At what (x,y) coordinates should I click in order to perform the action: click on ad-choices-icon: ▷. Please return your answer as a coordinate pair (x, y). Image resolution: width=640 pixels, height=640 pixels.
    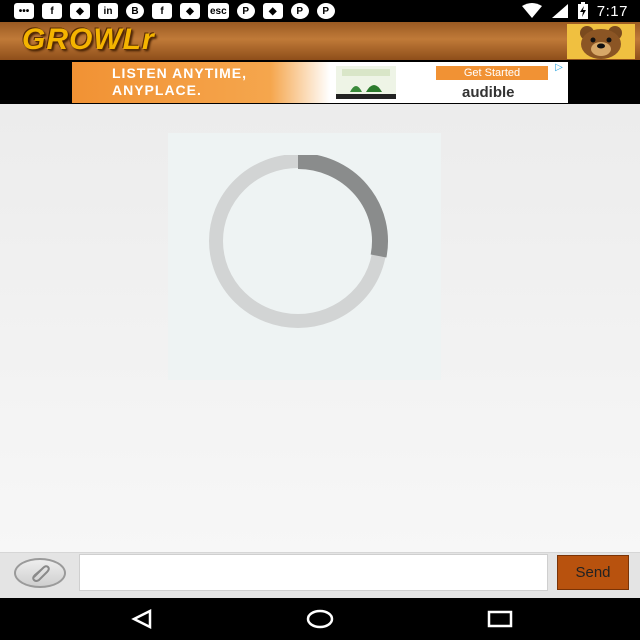
    Looking at the image, I should click on (559, 68).